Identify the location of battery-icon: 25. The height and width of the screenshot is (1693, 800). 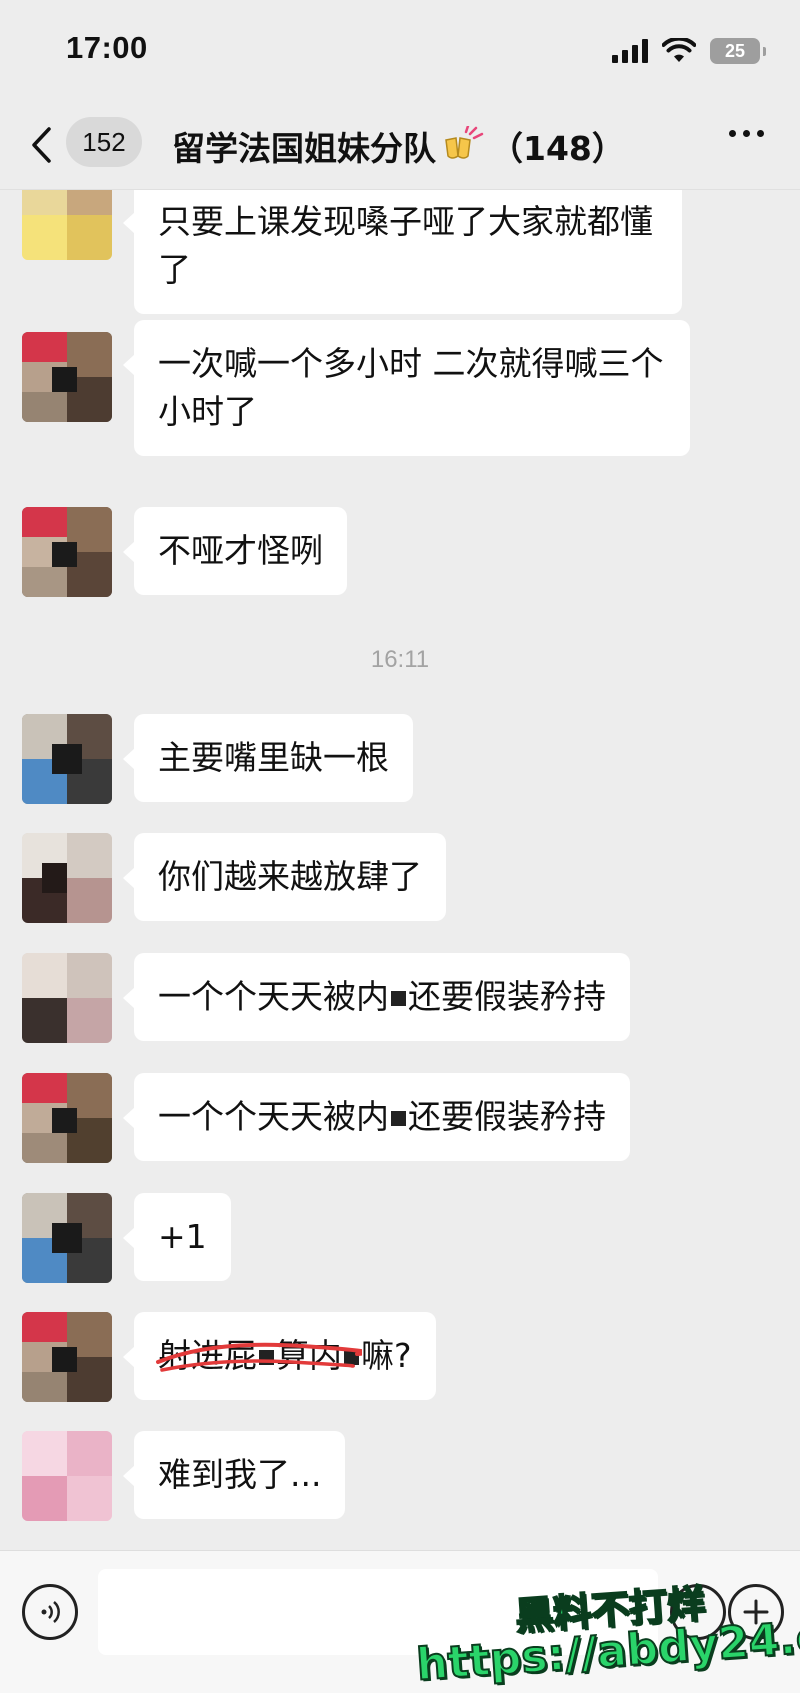
(738, 51).